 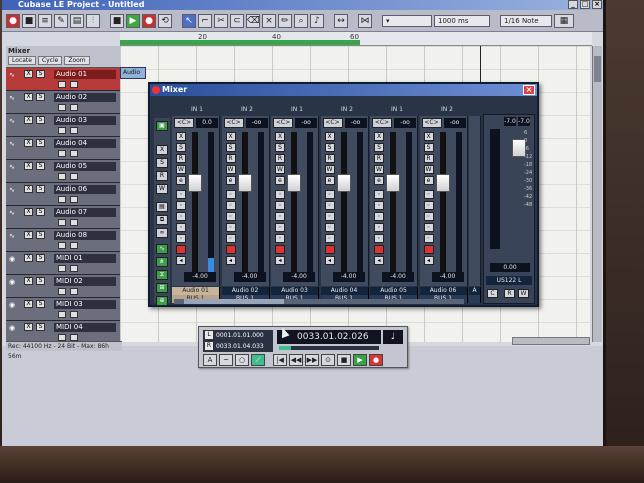 What do you see at coordinates (133, 73) in the screenshot?
I see `audio-part: Audio` at bounding box center [133, 73].